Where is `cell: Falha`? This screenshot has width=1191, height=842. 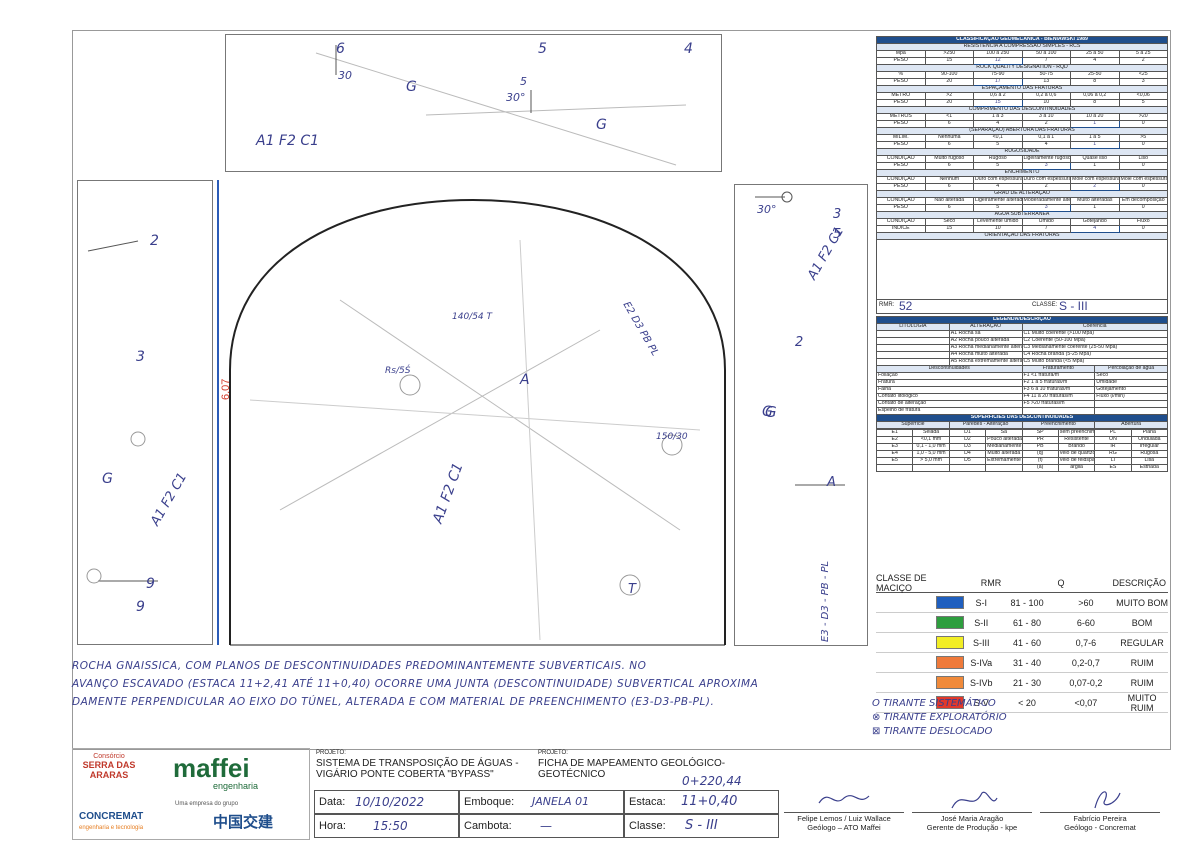 cell: Falha is located at coordinates (949, 389).